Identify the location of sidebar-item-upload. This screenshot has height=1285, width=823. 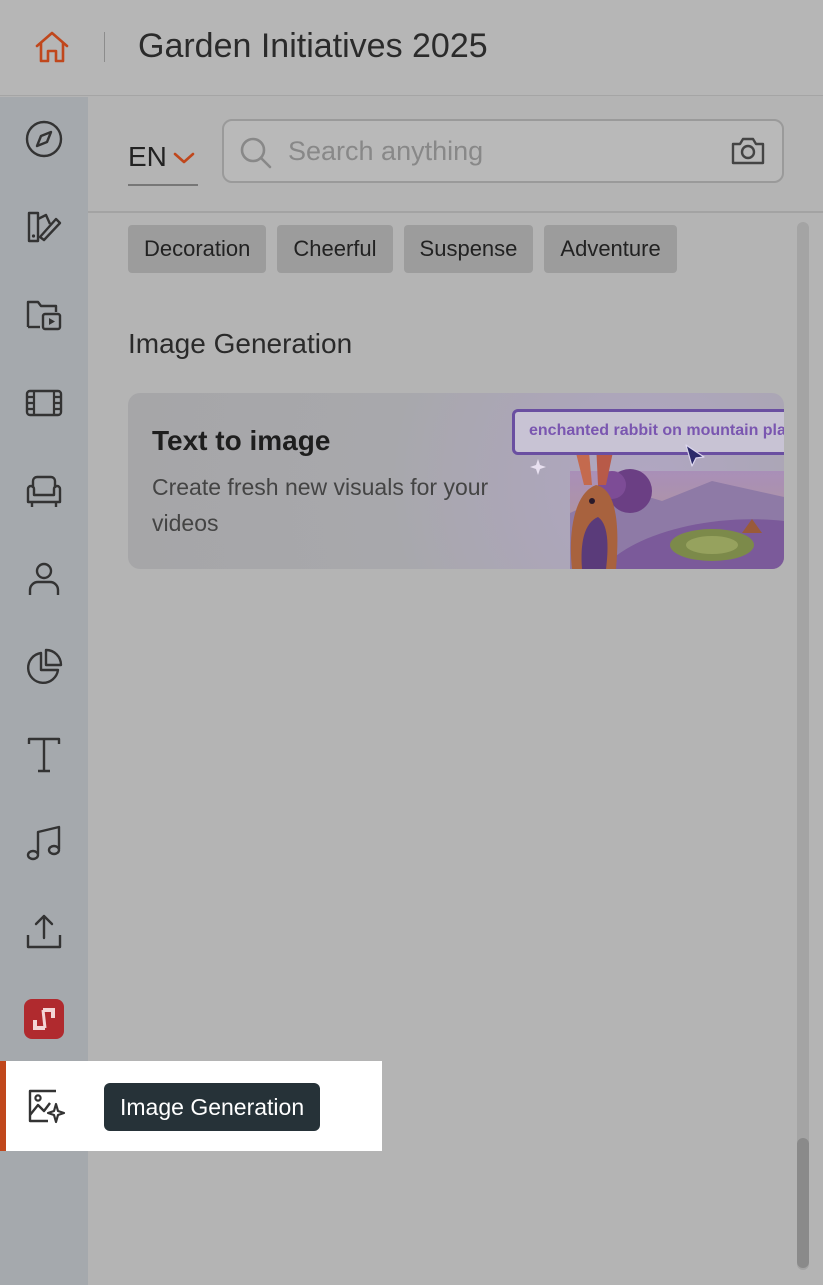
(44, 931).